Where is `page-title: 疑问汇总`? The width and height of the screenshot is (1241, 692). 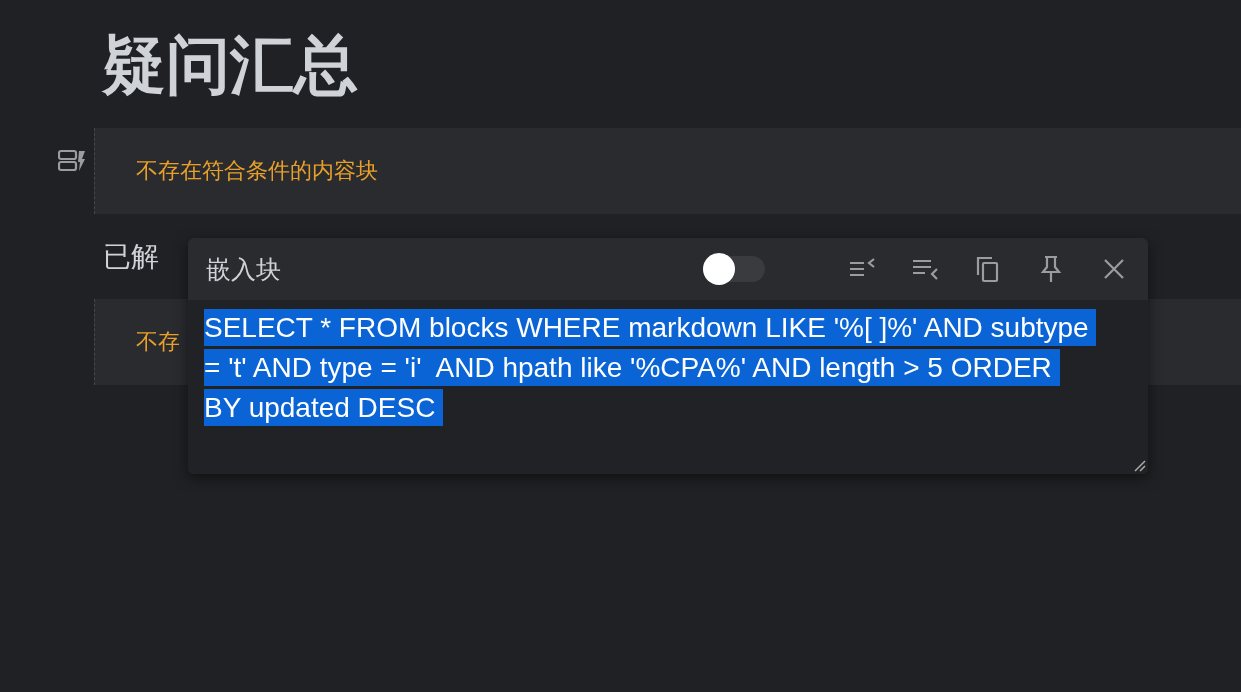
page-title: 疑问汇总 is located at coordinates (229, 65).